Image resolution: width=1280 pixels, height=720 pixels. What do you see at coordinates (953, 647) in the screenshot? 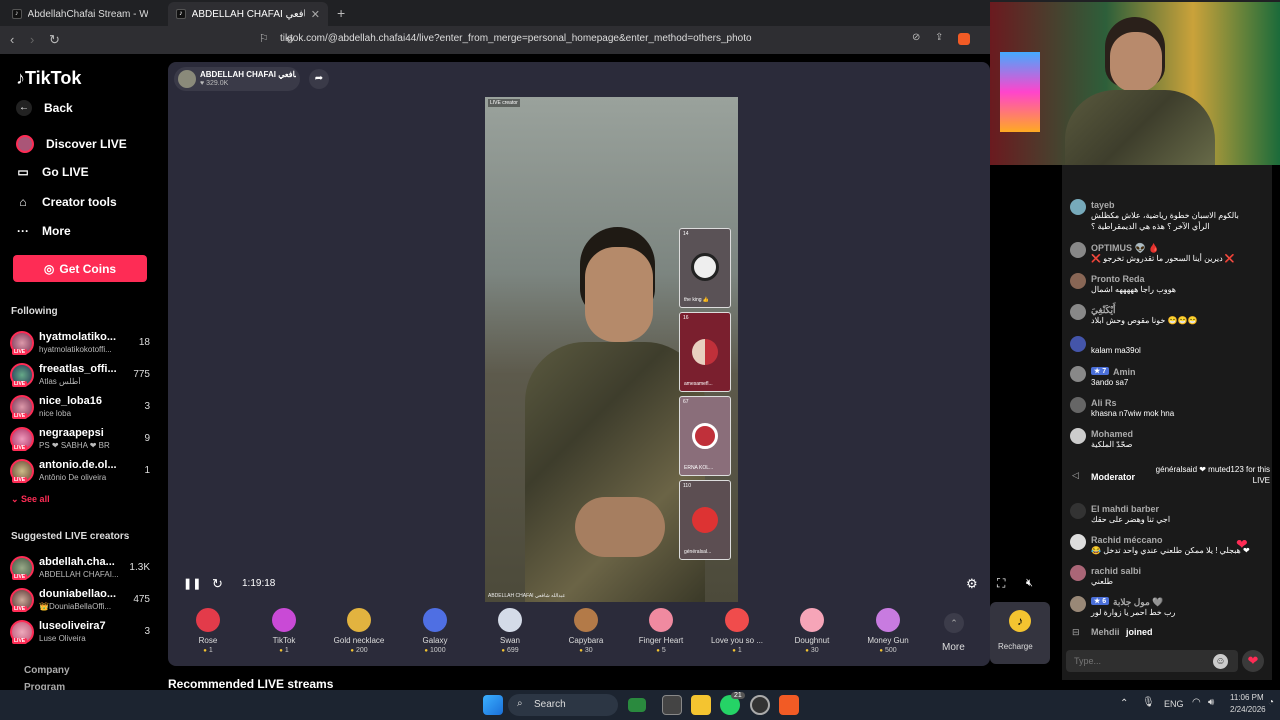
I see `more-gifts-button: More` at bounding box center [953, 647].